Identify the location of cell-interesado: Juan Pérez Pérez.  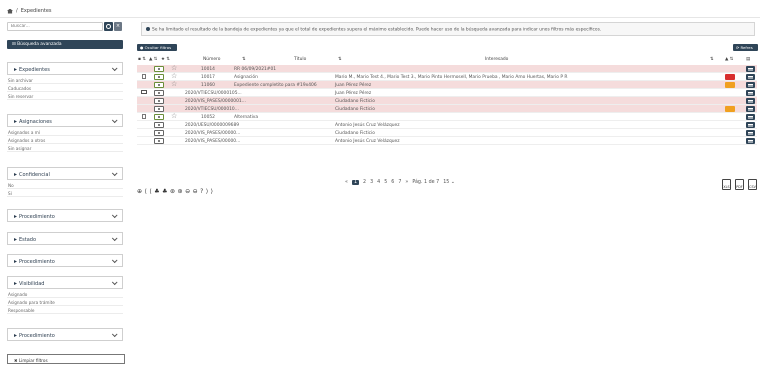
(353, 85).